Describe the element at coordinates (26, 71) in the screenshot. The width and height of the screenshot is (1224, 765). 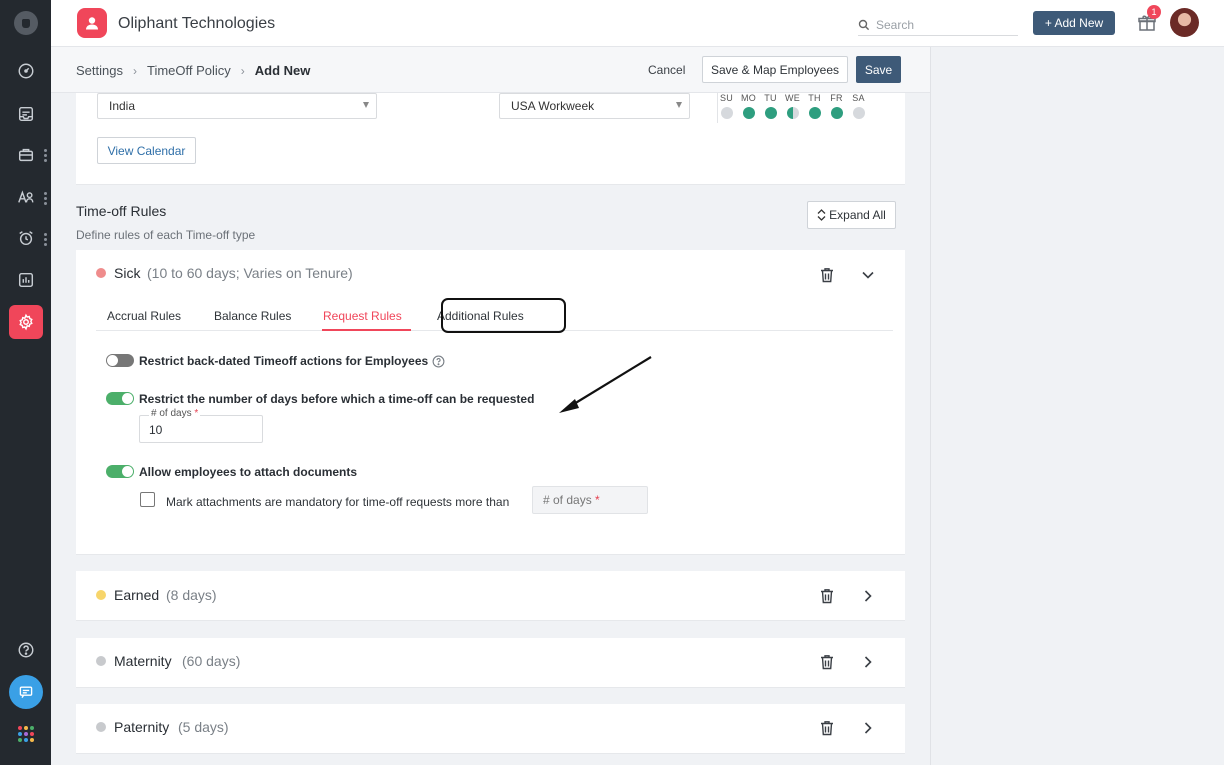
I see `dashboard-icon` at that location.